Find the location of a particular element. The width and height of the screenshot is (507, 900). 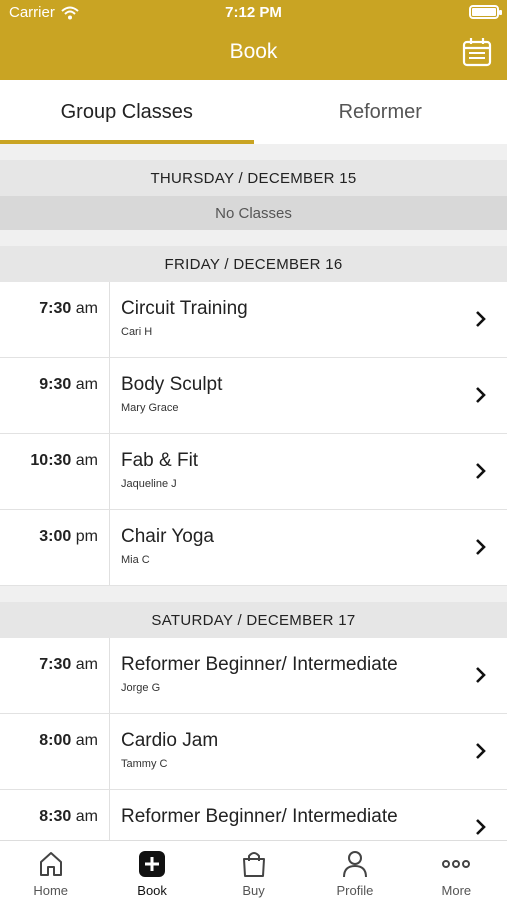

class-name: Fab & Fit is located at coordinates (160, 460).